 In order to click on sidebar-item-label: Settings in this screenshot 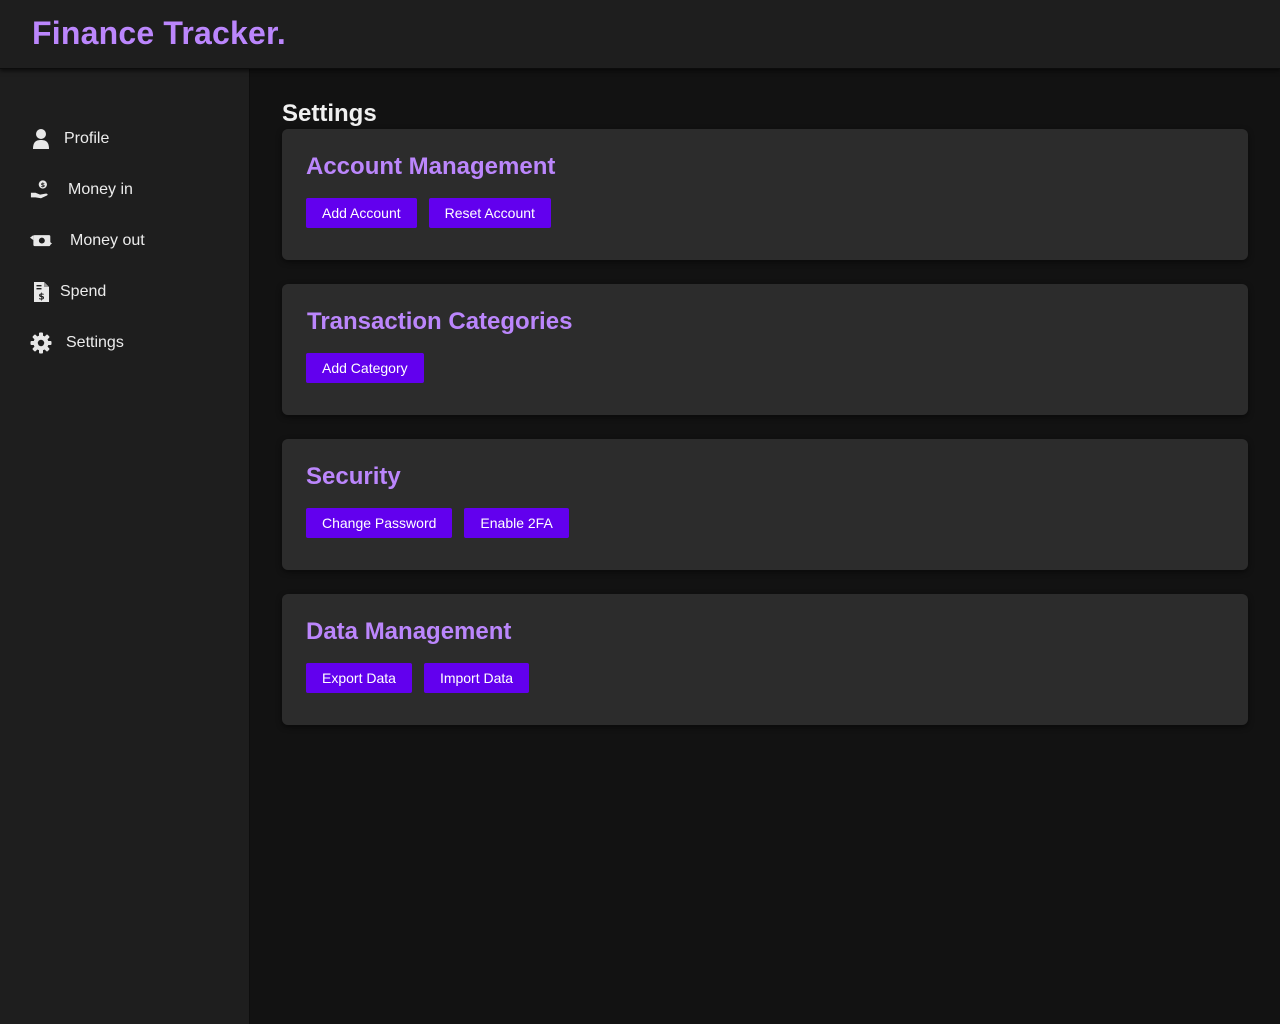, I will do `click(95, 342)`.